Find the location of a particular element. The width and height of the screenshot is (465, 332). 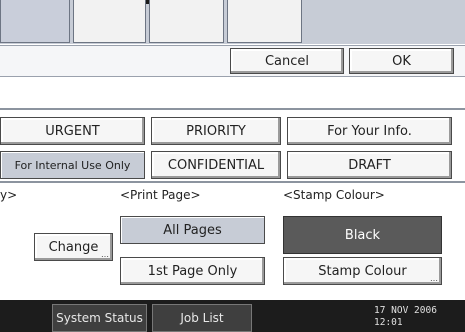

ok-label: OK is located at coordinates (401, 61).